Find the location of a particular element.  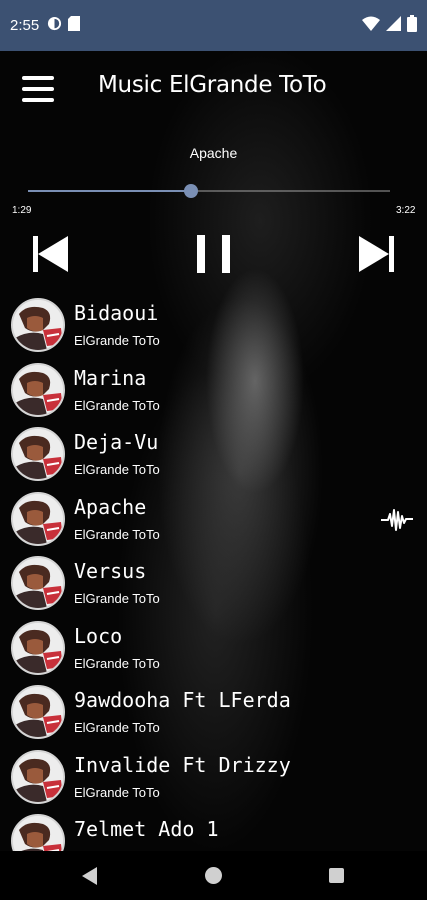

song-list-item: Marina ElGrande ToTo is located at coordinates (213, 389).